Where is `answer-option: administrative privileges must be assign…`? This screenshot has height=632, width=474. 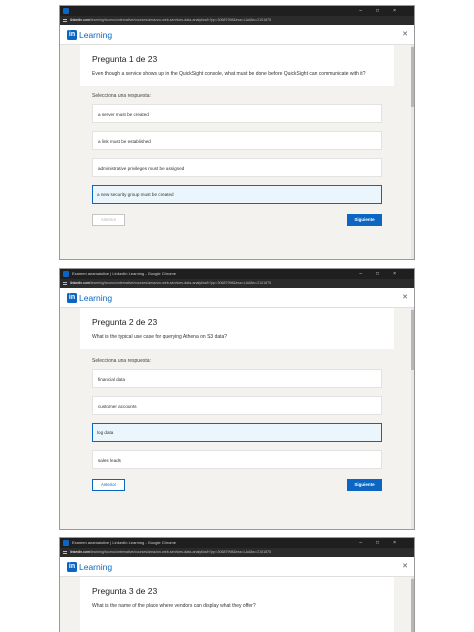 answer-option: administrative privileges must be assign… is located at coordinates (237, 167).